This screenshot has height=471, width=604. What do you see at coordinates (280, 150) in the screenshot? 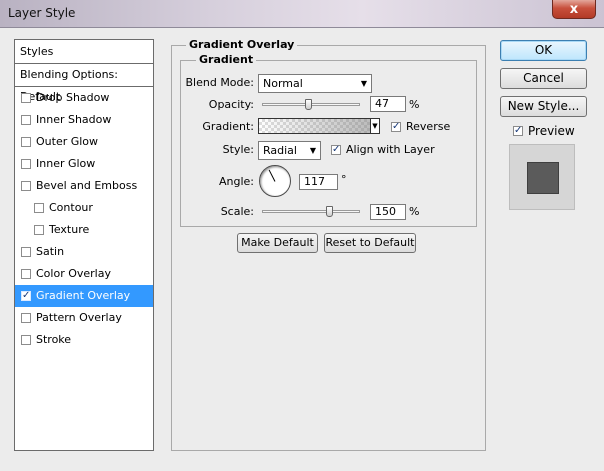
I see `style-value: Radial` at bounding box center [280, 150].